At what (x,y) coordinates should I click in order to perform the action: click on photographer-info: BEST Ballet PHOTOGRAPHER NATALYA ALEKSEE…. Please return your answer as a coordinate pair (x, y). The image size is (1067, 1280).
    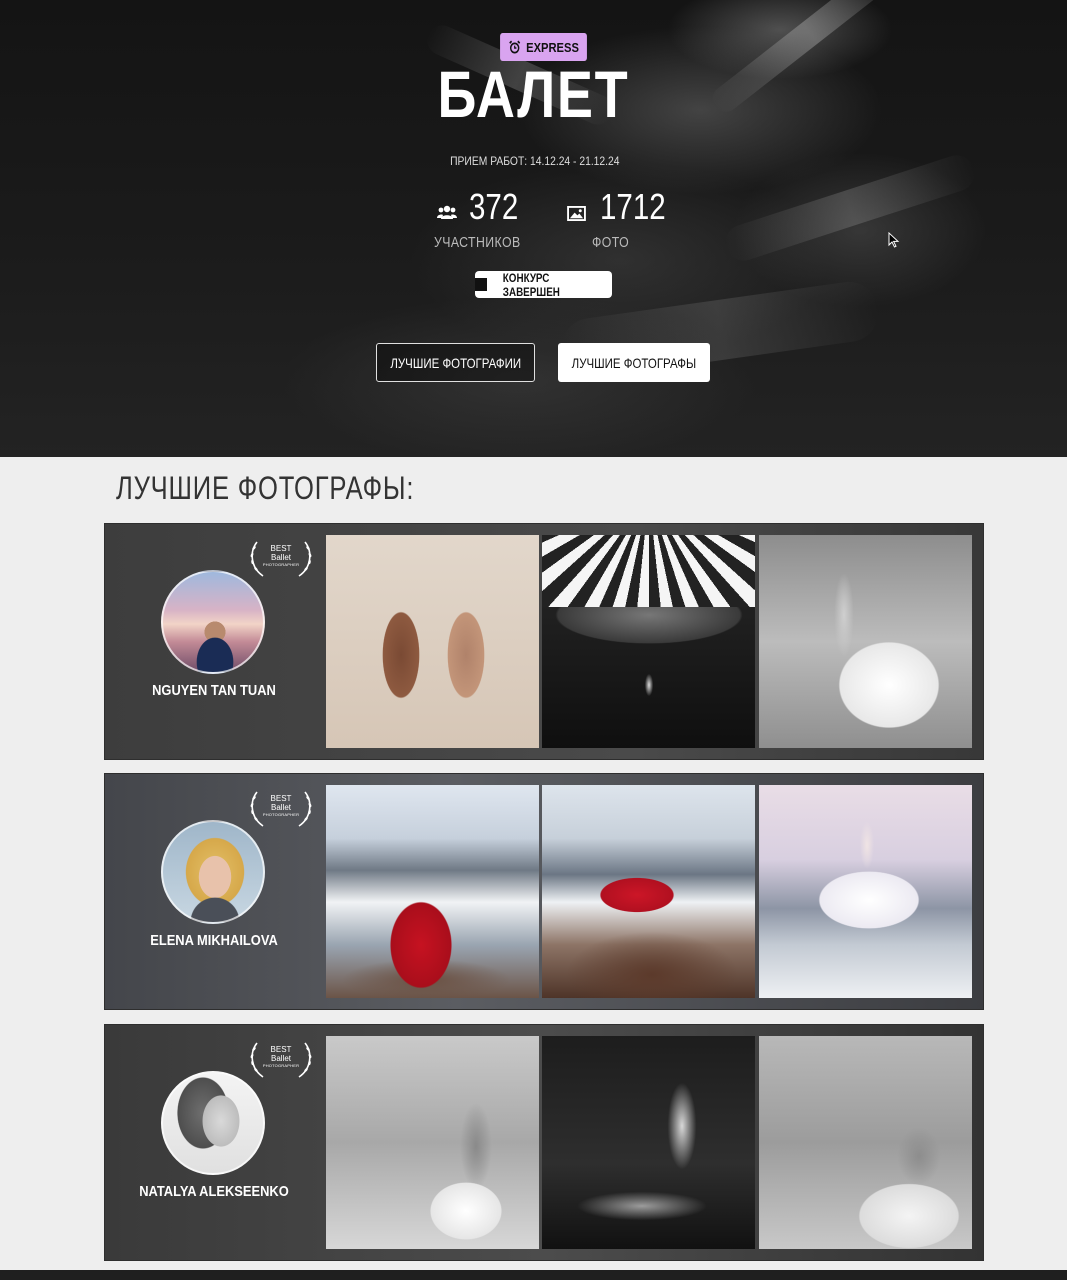
    Looking at the image, I should click on (214, 1142).